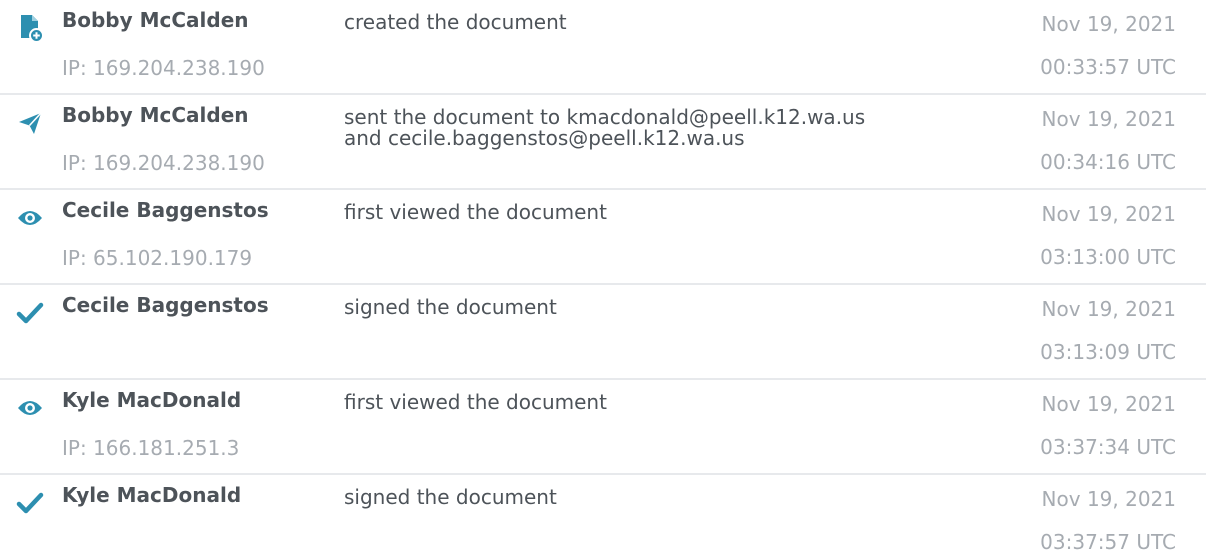 This screenshot has width=1206, height=559. What do you see at coordinates (1108, 67) in the screenshot?
I see `event-time: 00:33:57 UTC` at bounding box center [1108, 67].